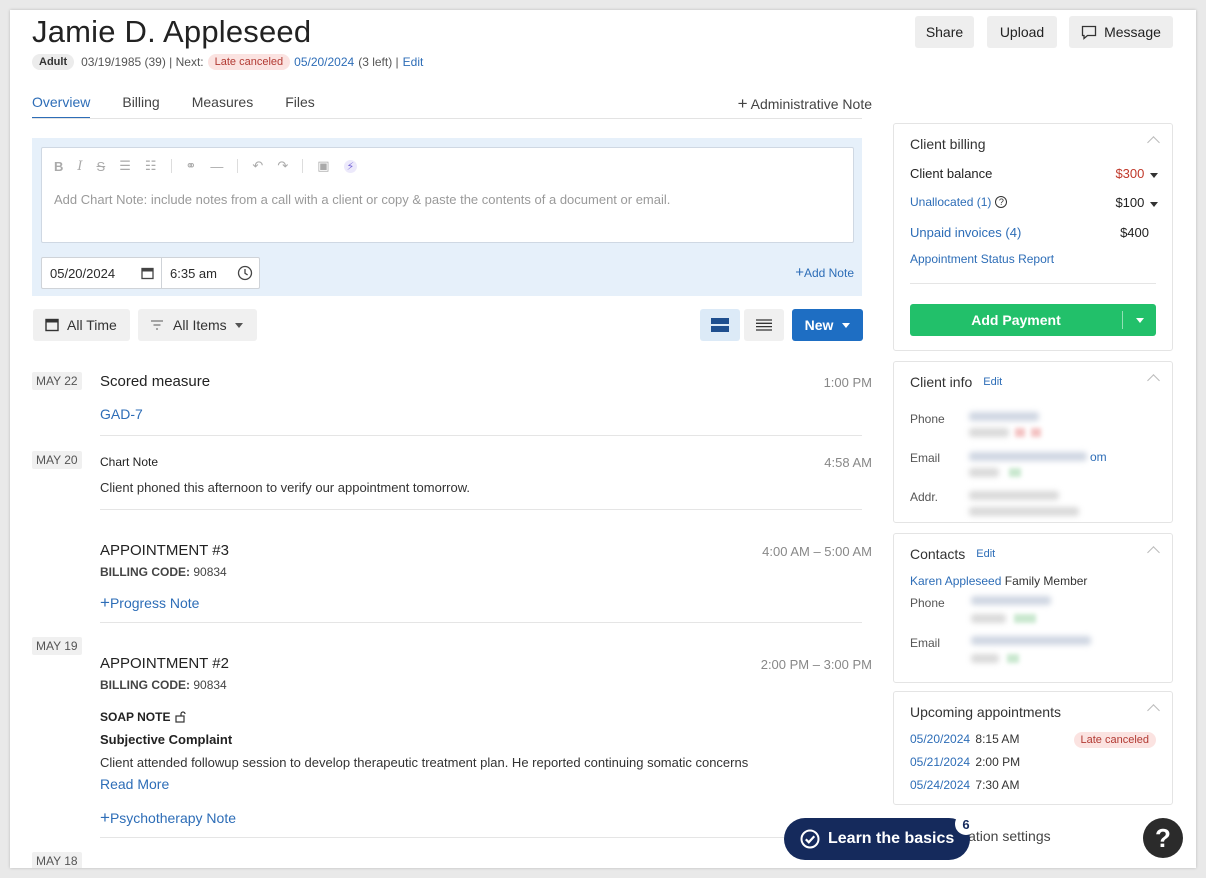 The image size is (1206, 878). What do you see at coordinates (140, 106) in the screenshot?
I see `tab-billing: Billing` at bounding box center [140, 106].